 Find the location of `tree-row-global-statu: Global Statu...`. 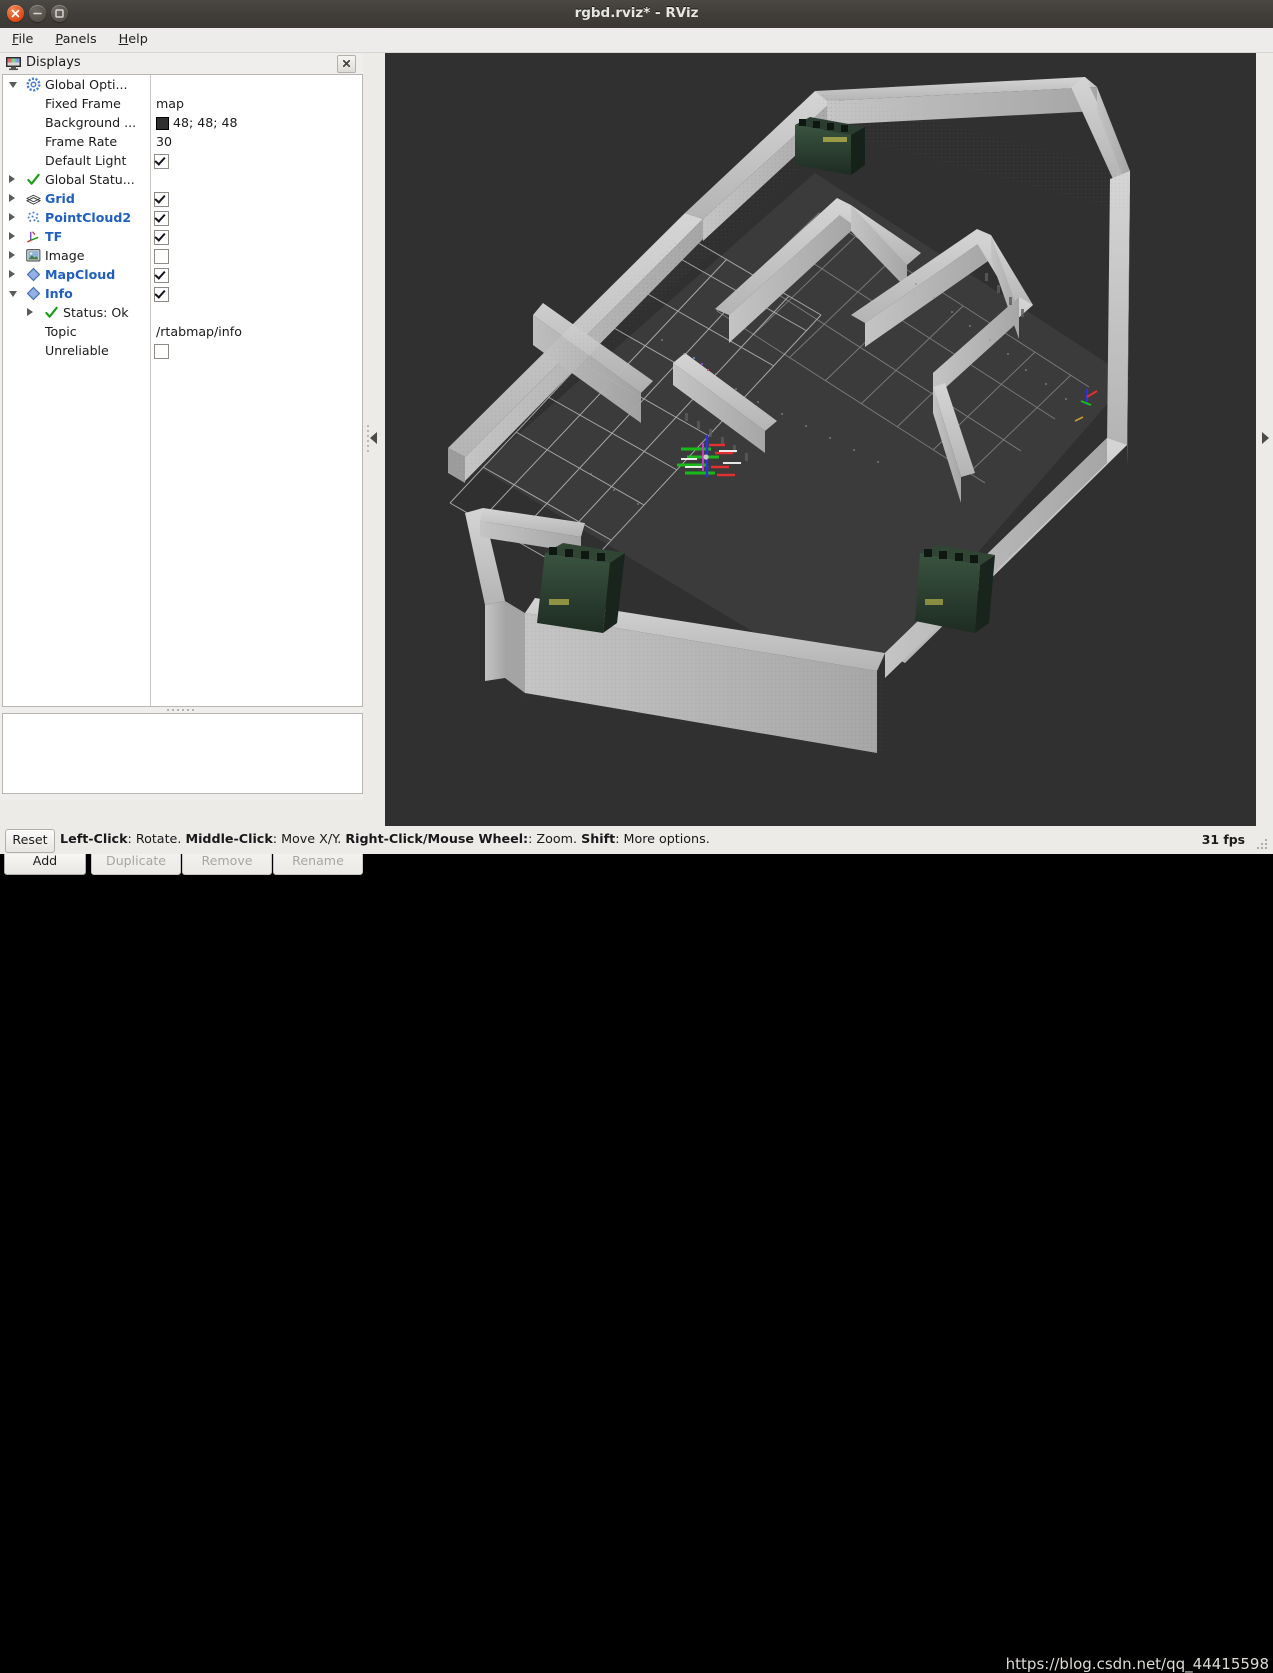

tree-row-global-statu: Global Statu... is located at coordinates (182, 179).